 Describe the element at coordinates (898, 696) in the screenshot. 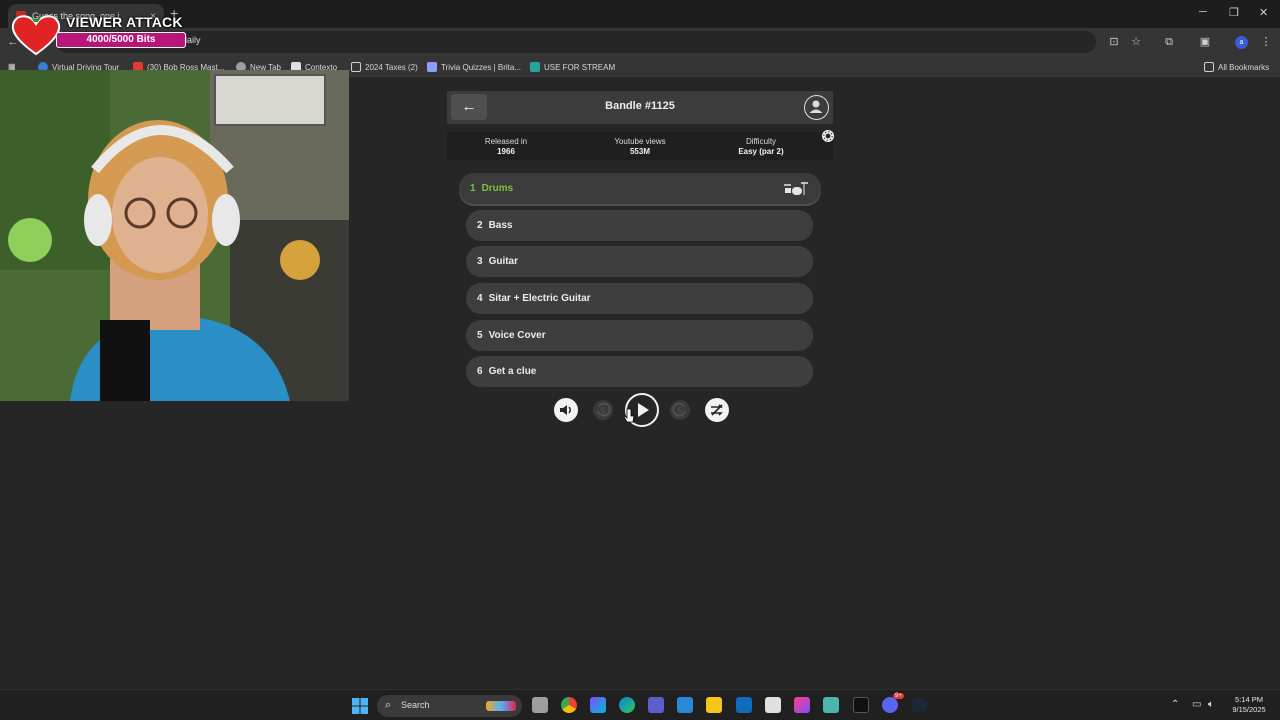

I see `discord-notification-badge: 9+` at that location.